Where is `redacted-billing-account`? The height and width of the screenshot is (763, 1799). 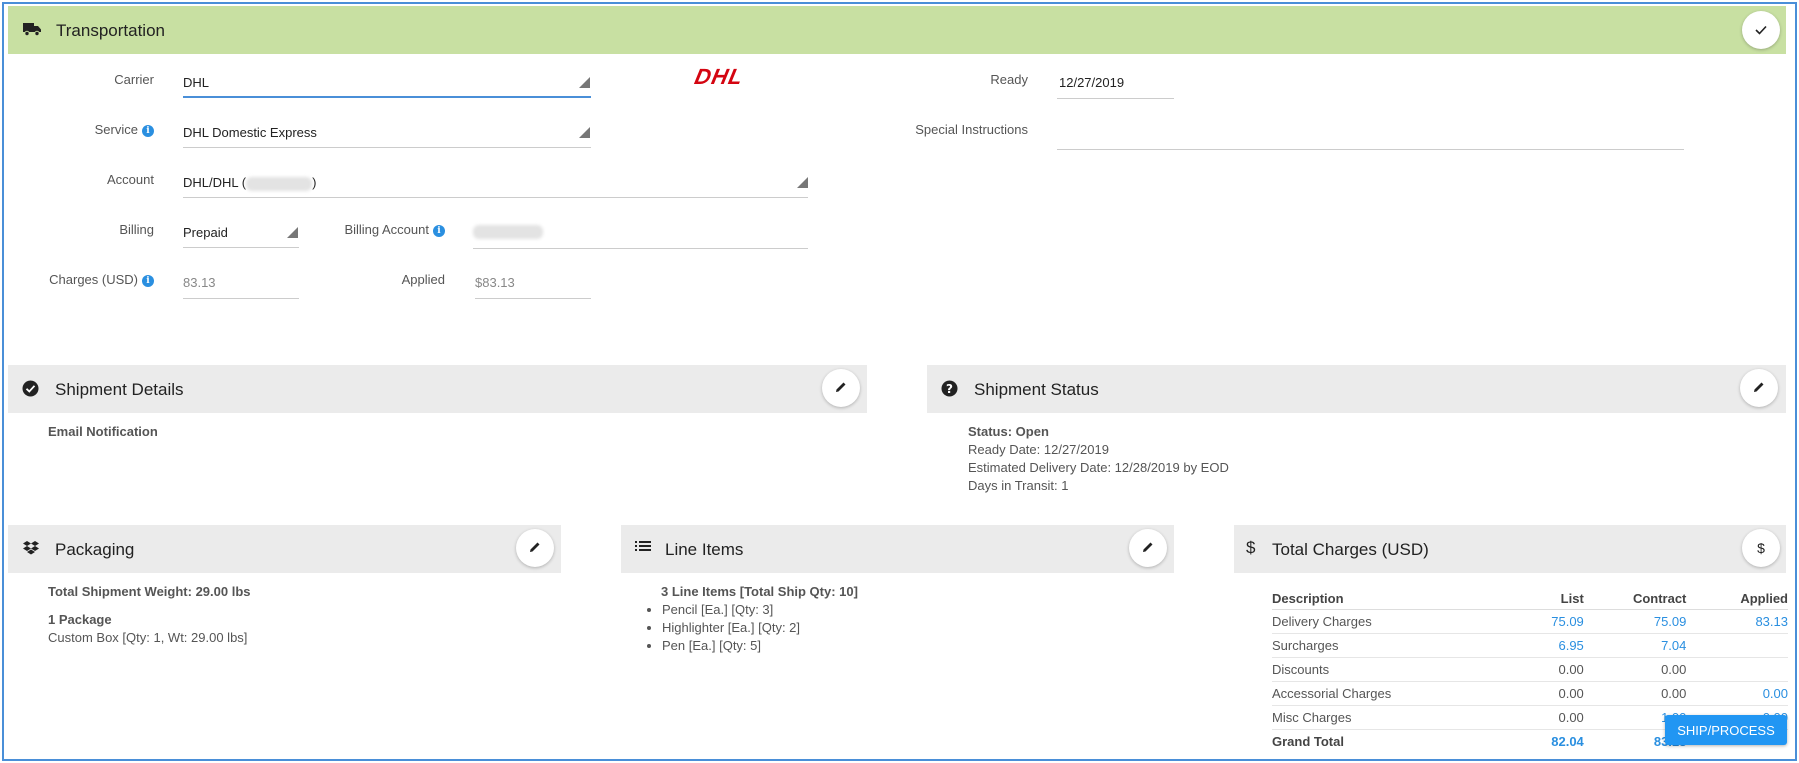
redacted-billing-account is located at coordinates (508, 231).